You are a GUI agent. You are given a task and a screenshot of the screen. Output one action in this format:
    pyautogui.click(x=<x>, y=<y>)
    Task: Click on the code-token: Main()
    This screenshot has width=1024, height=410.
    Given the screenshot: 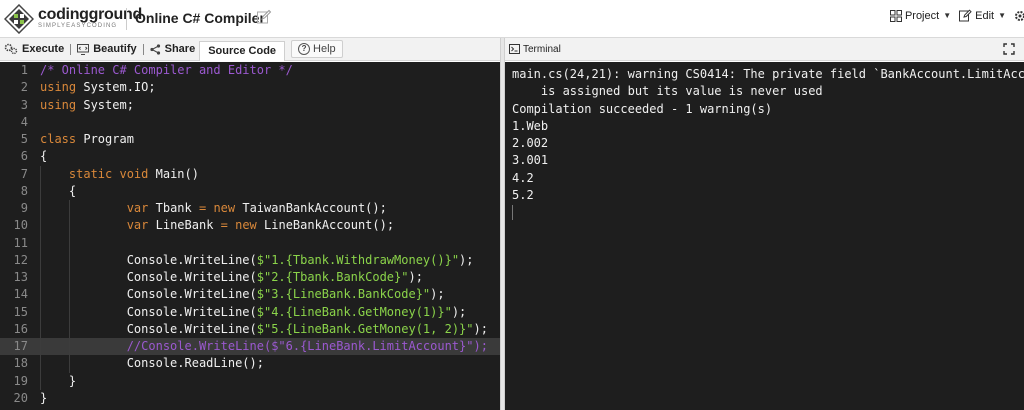 What is the action you would take?
    pyautogui.click(x=173, y=173)
    